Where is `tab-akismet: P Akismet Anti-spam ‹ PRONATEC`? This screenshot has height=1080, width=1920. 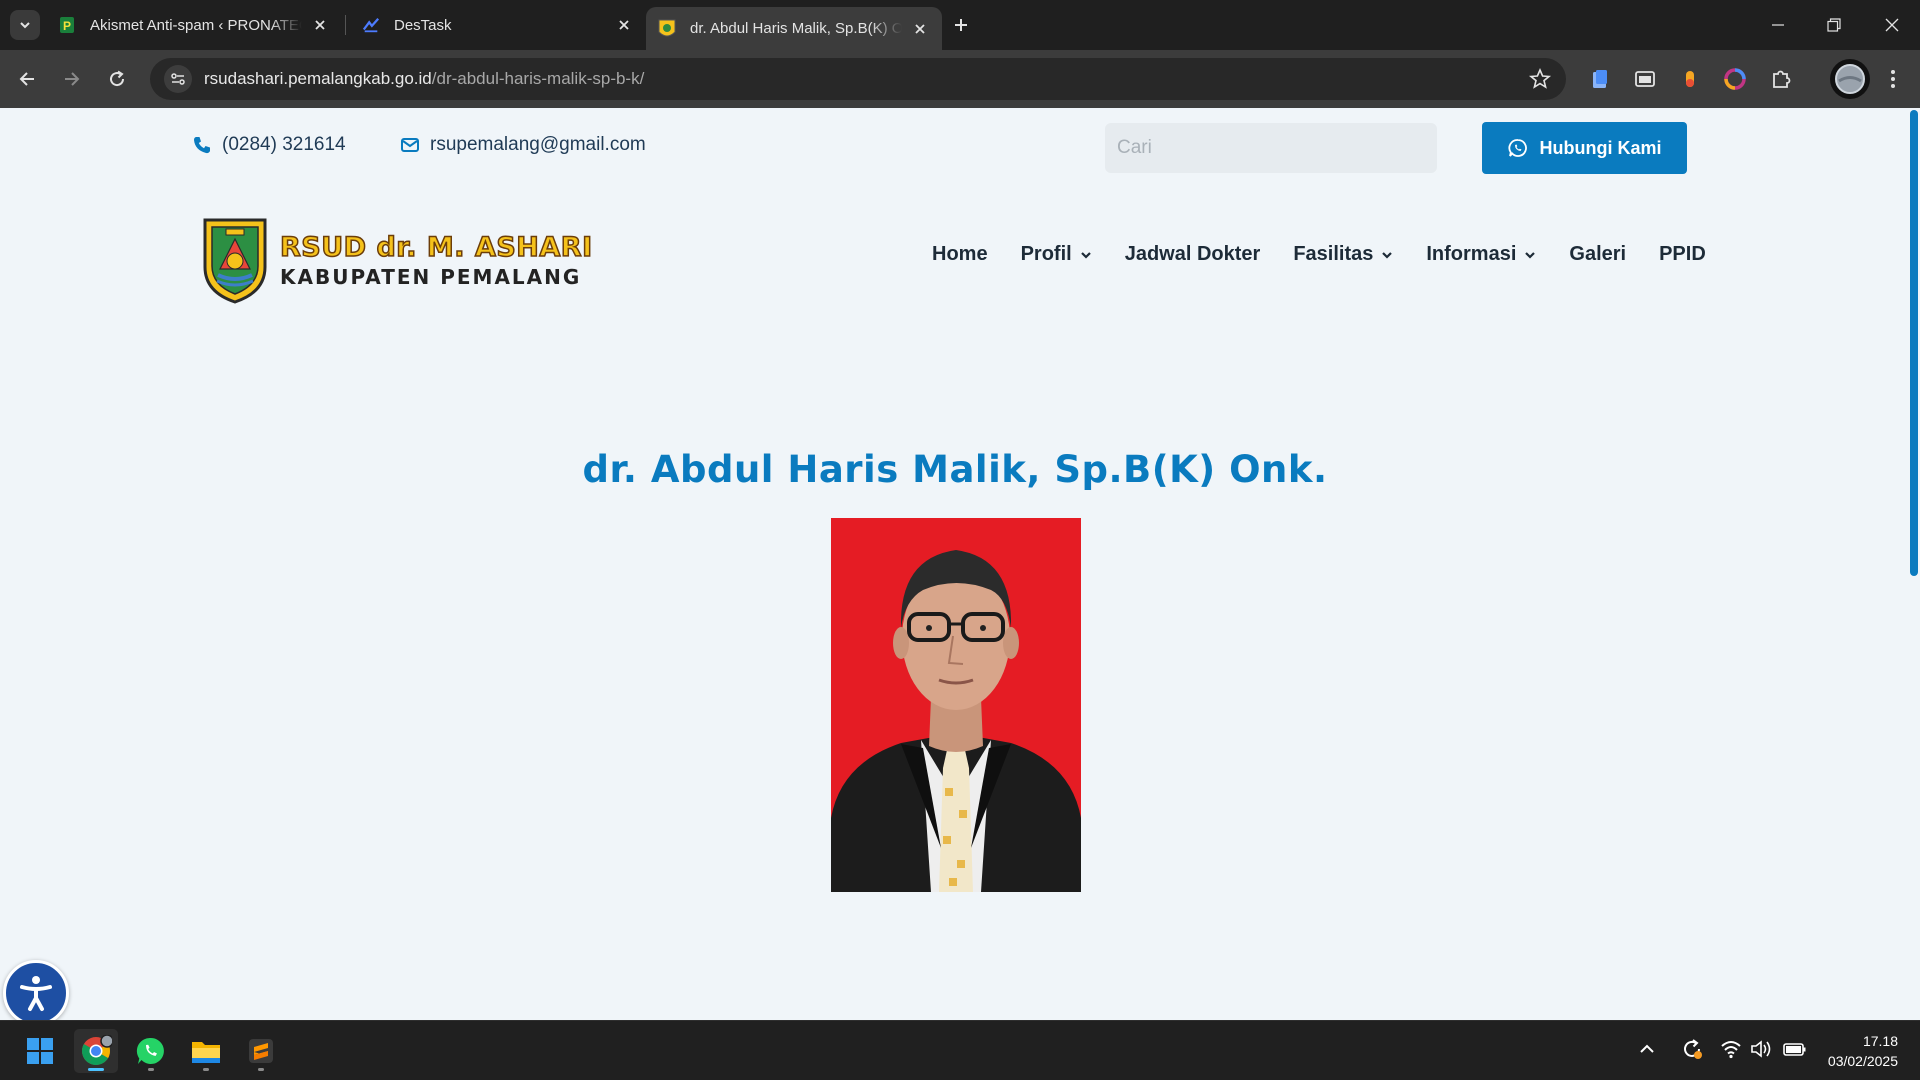
tab-akismet: P Akismet Anti-spam ‹ PRONATEC is located at coordinates (194, 25).